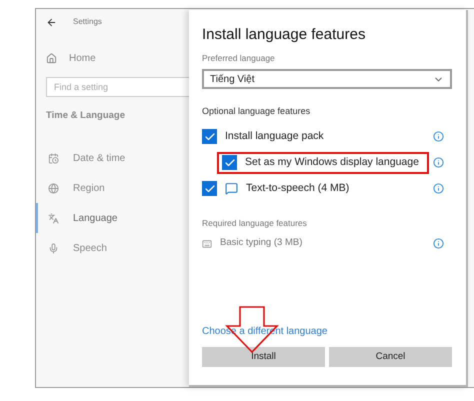 The height and width of the screenshot is (401, 474). I want to click on field-label: Preferred language, so click(239, 58).